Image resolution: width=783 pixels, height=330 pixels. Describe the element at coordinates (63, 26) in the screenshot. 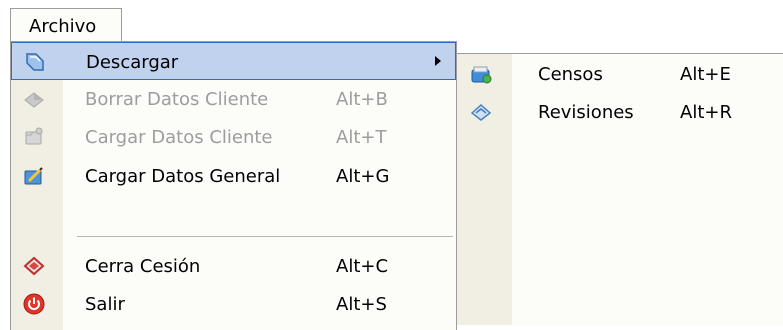

I see `menu-archivo-label: Archivo` at that location.